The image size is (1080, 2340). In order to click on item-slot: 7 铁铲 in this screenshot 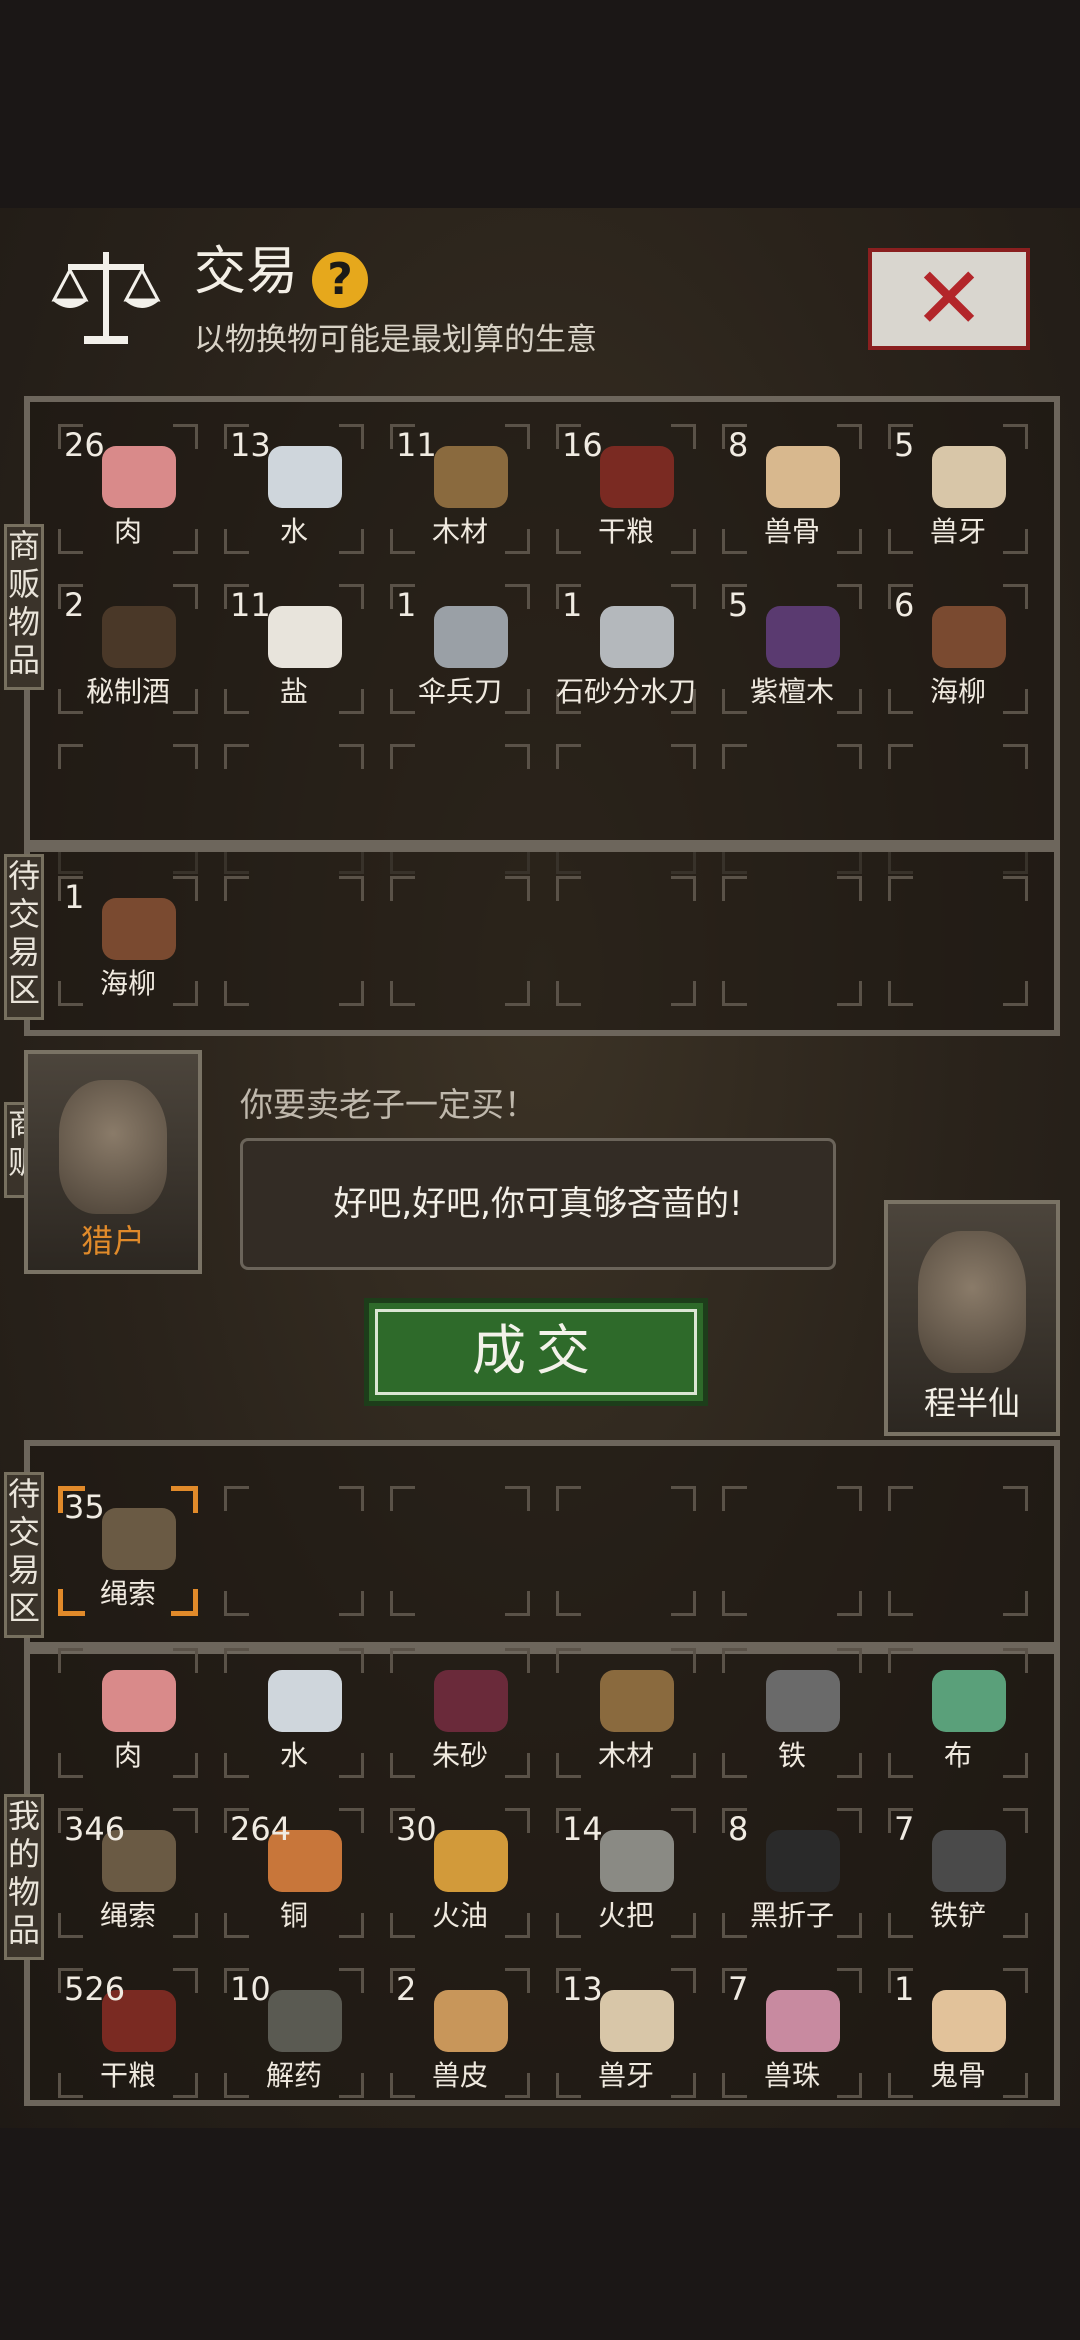, I will do `click(958, 1873)`.